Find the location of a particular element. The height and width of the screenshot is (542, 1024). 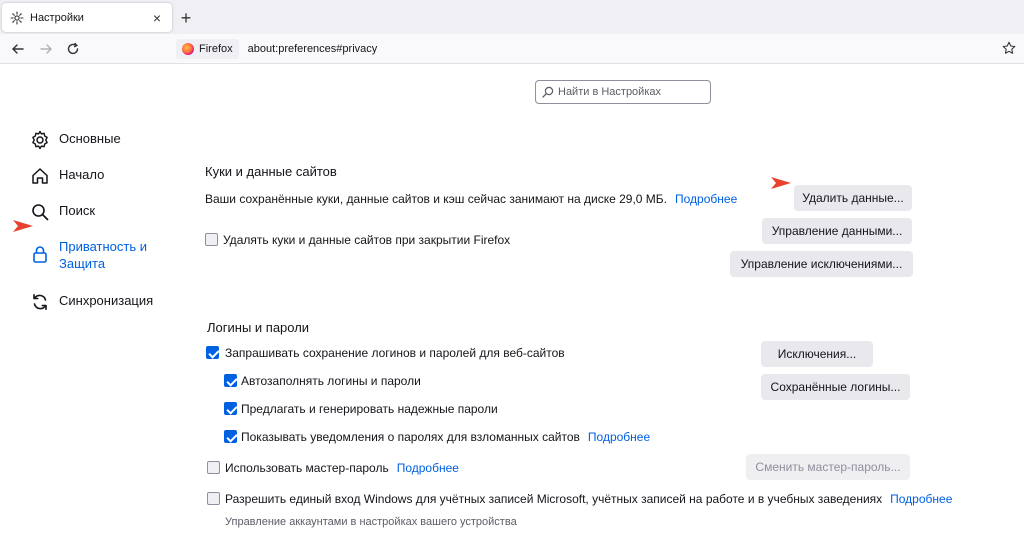

bookmark-star-icon is located at coordinates (1010, 49).